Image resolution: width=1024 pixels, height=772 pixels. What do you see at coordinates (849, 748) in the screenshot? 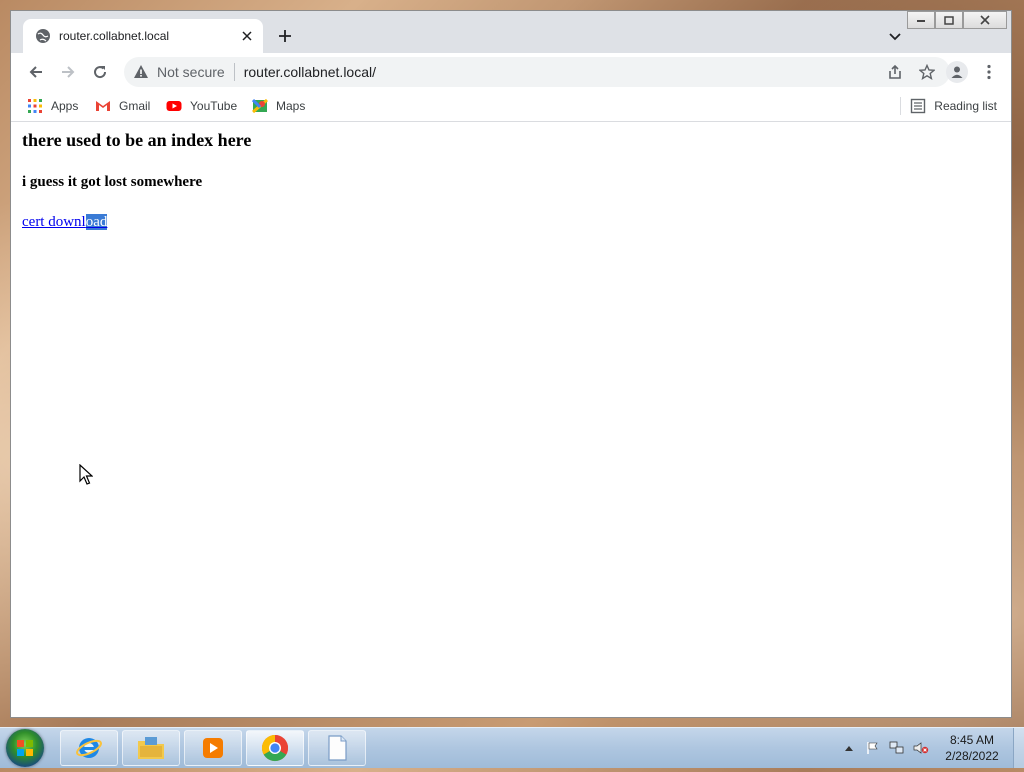
I see `show-hidden-icons-icon` at bounding box center [849, 748].